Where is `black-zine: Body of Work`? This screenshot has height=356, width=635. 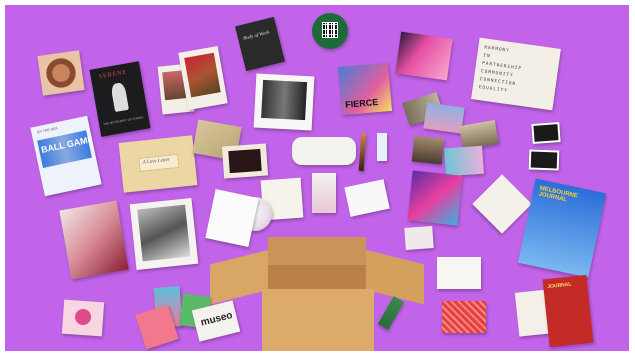 black-zine: Body of Work is located at coordinates (260, 44).